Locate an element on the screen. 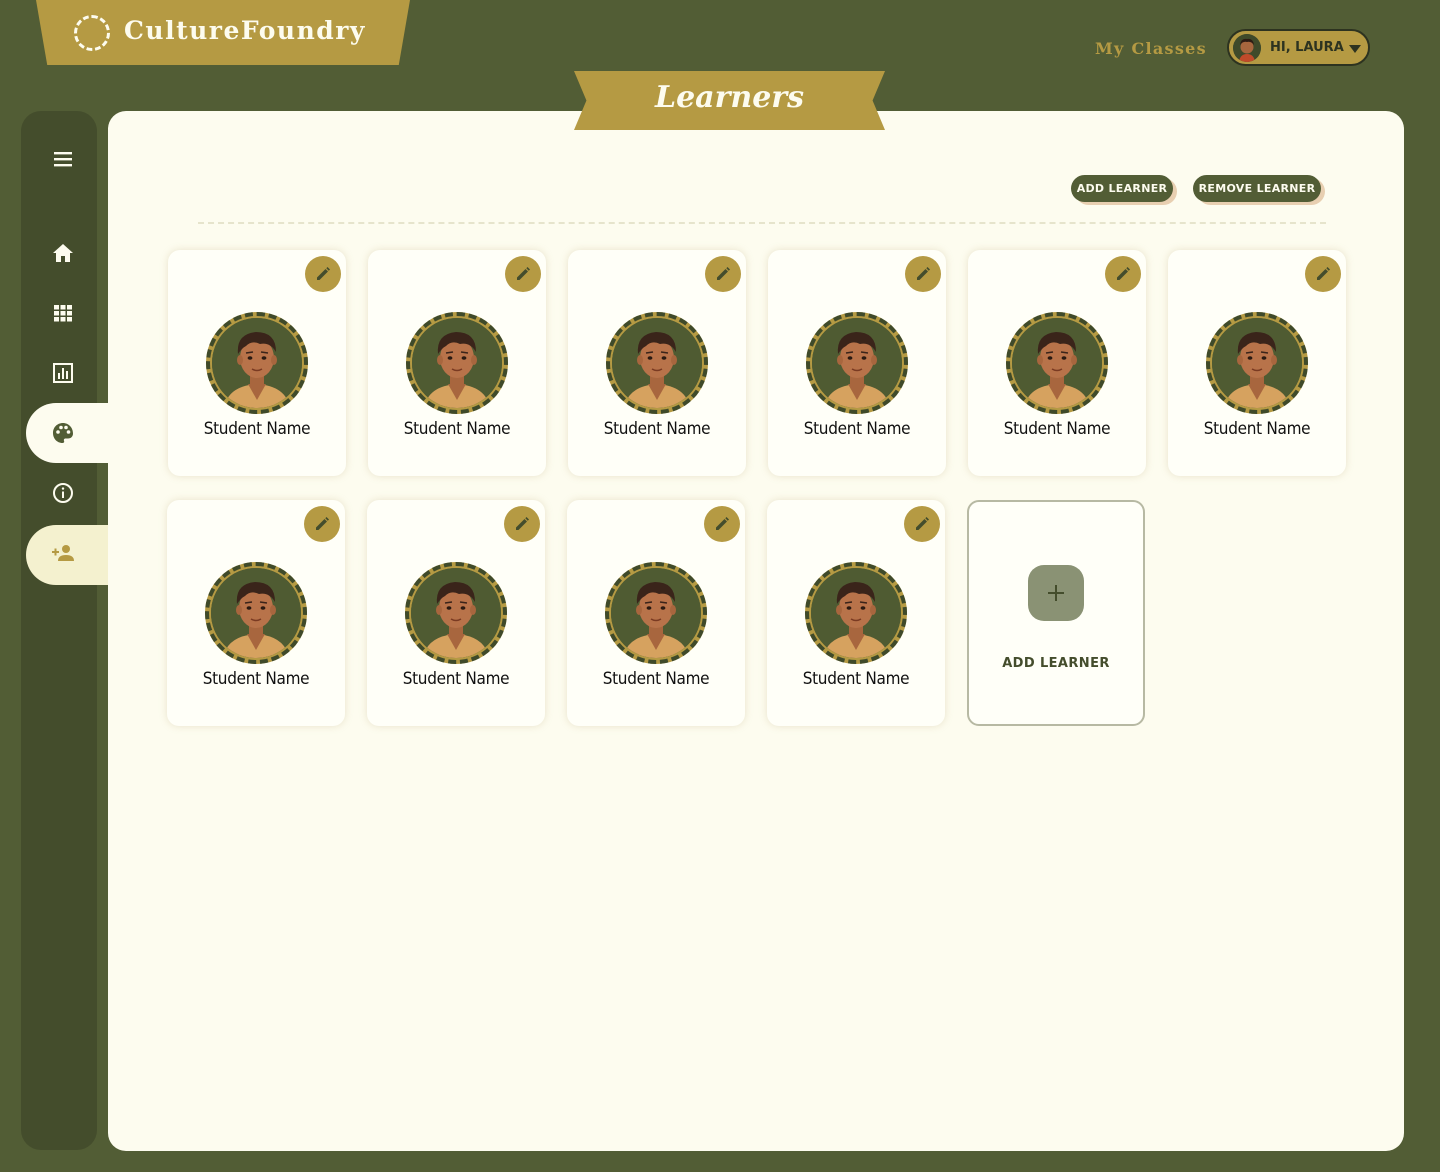  sidebar-item-classes is located at coordinates (63, 313).